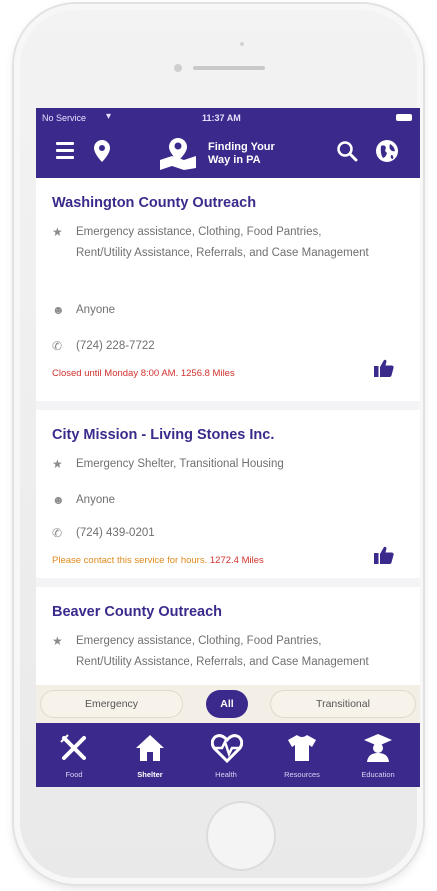  I want to click on app-title: Finding Your Way in PA, so click(258, 154).